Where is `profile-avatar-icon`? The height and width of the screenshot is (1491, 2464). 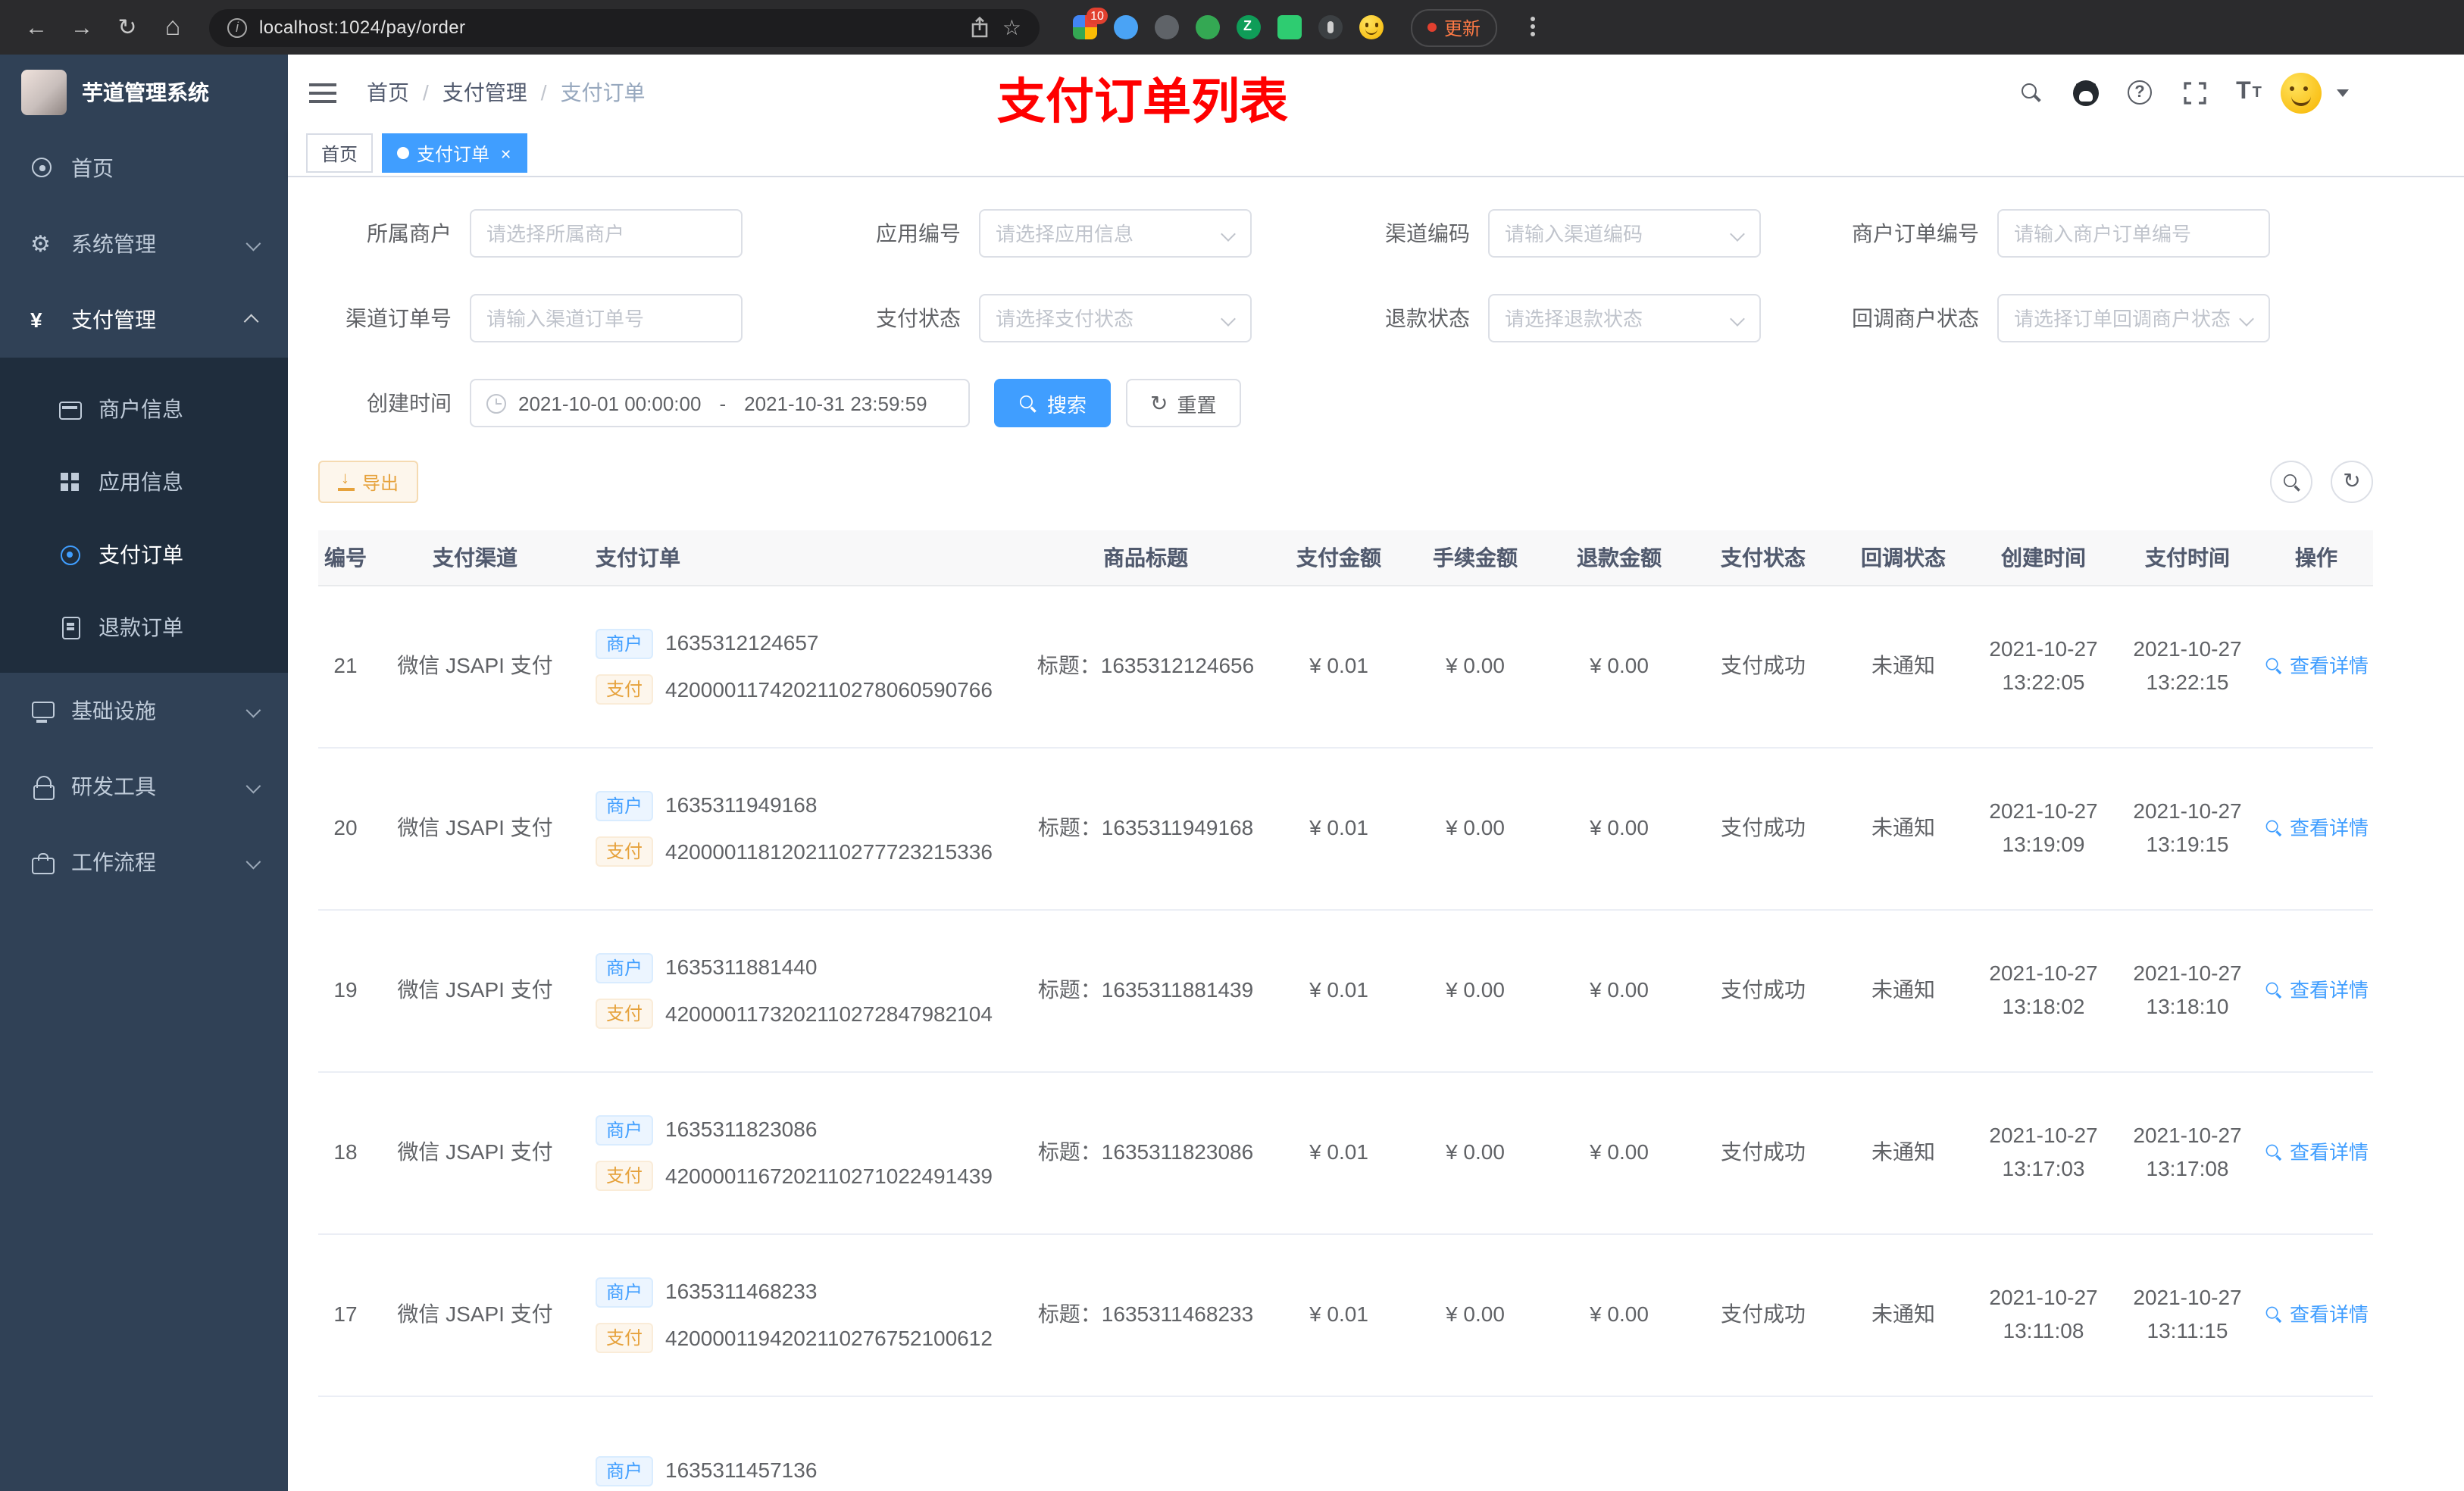 profile-avatar-icon is located at coordinates (1371, 27).